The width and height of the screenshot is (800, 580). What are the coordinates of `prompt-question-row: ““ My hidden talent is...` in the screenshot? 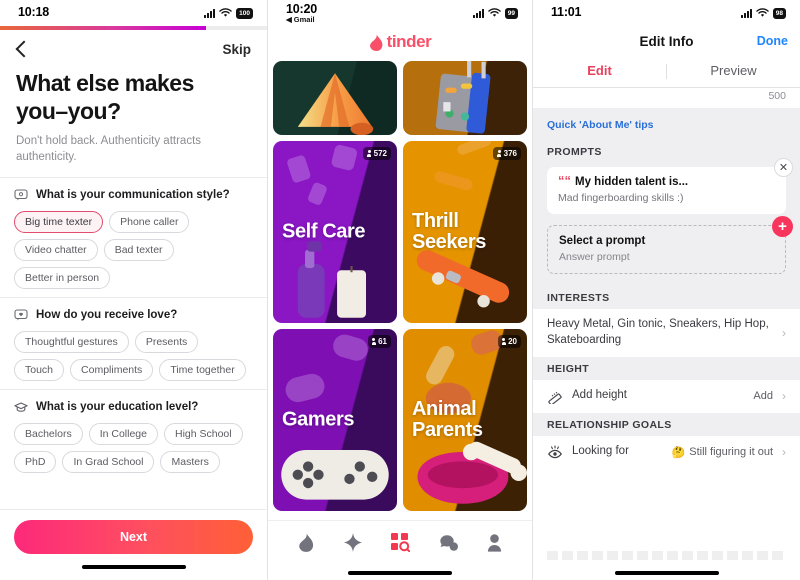 It's located at (666, 181).